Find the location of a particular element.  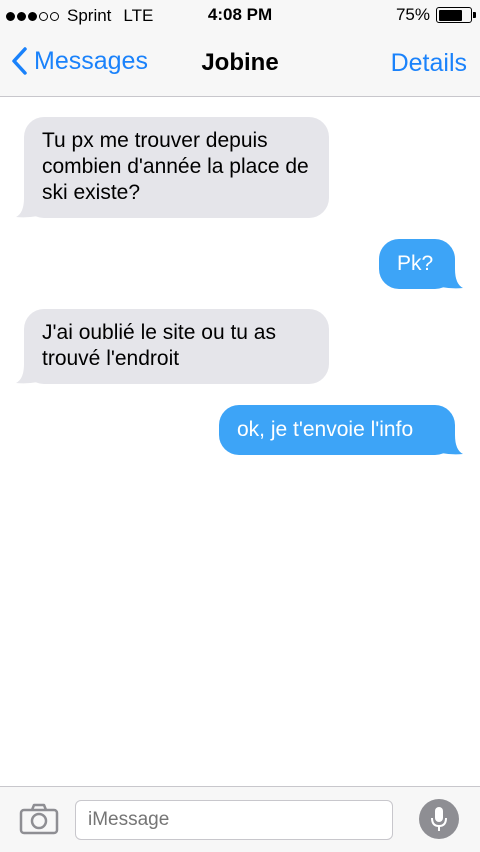

message-text: Pk? is located at coordinates (415, 263).